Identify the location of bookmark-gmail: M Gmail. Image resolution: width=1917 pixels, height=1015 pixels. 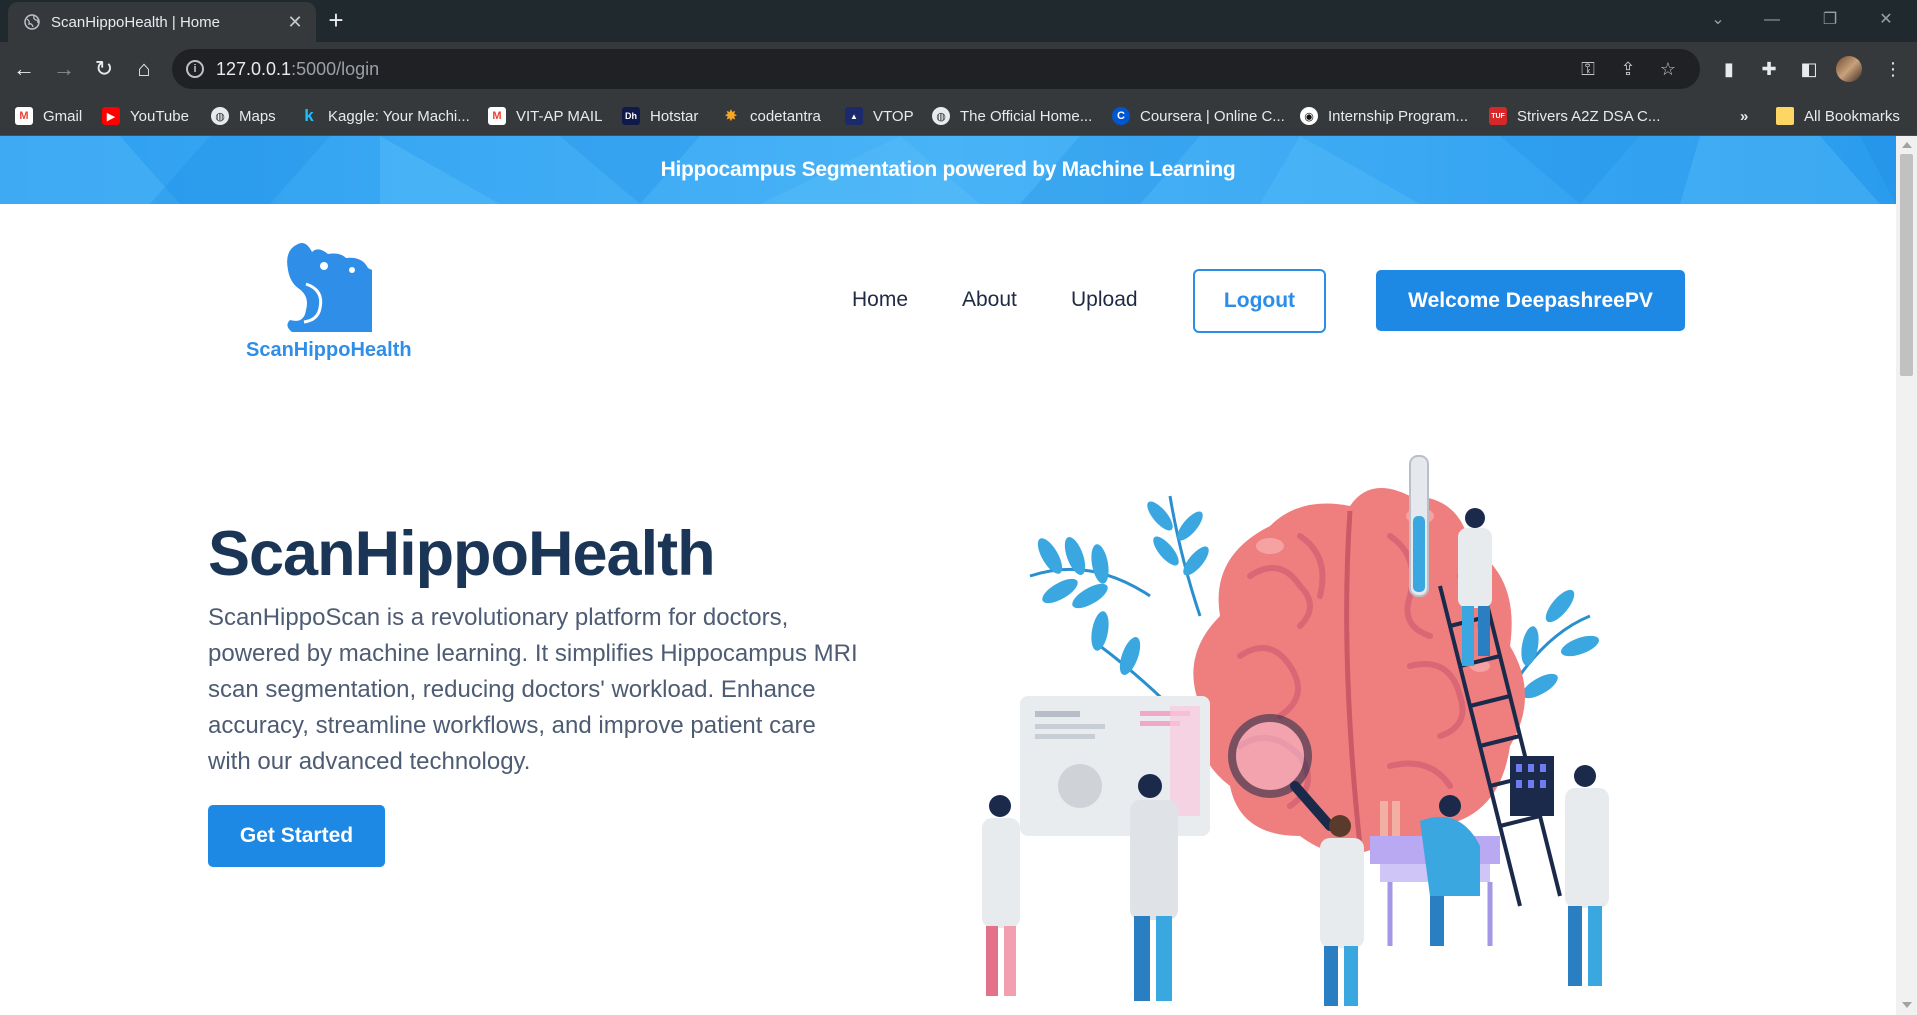
(48, 116).